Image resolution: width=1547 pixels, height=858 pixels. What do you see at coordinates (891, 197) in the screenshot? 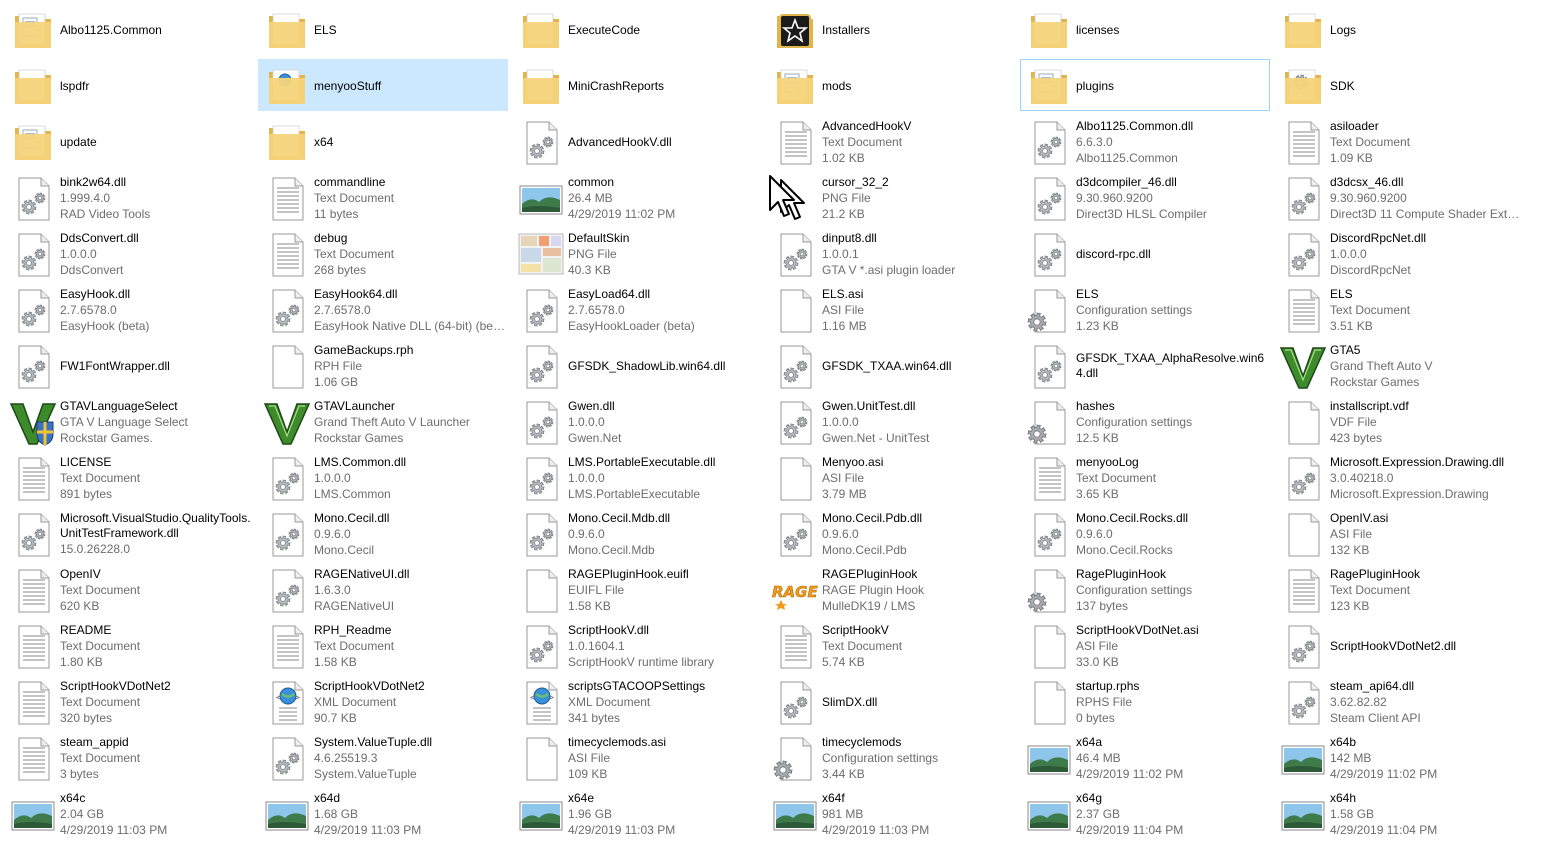
I see `file-item: cursor_32_2 PNG File 21.2 KB` at bounding box center [891, 197].